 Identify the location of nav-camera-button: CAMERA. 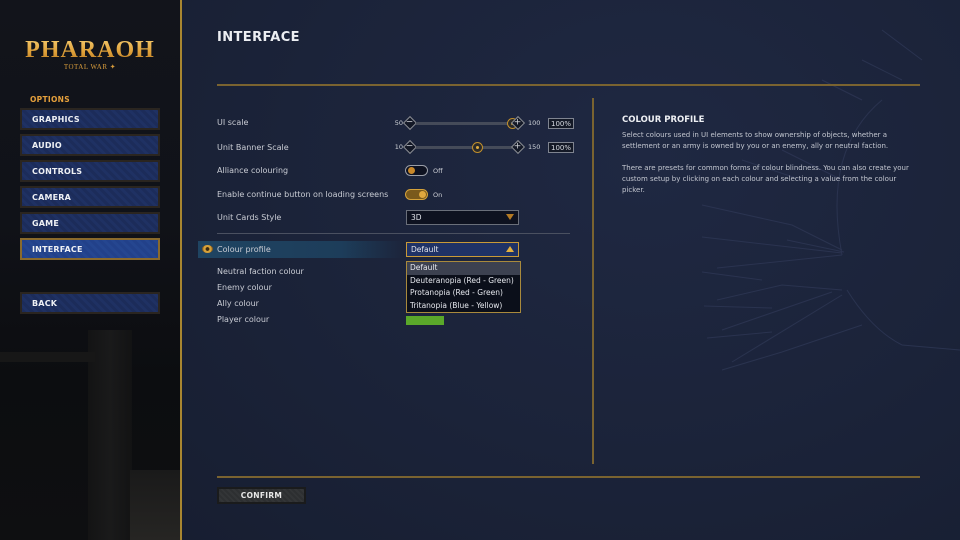
(90, 197).